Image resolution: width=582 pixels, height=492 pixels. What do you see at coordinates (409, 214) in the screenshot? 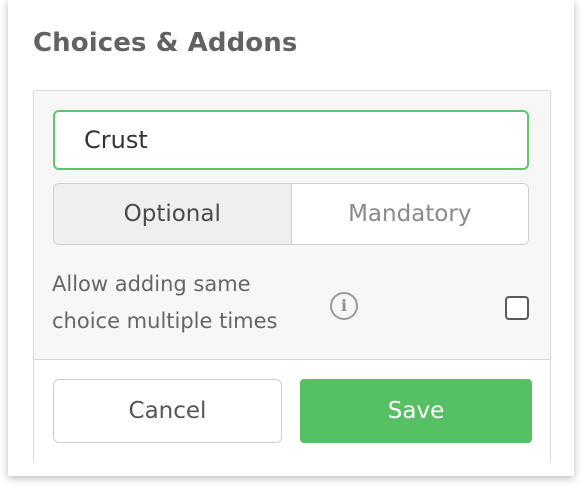
I see `toggle-mandatory-button: Mandatory` at bounding box center [409, 214].